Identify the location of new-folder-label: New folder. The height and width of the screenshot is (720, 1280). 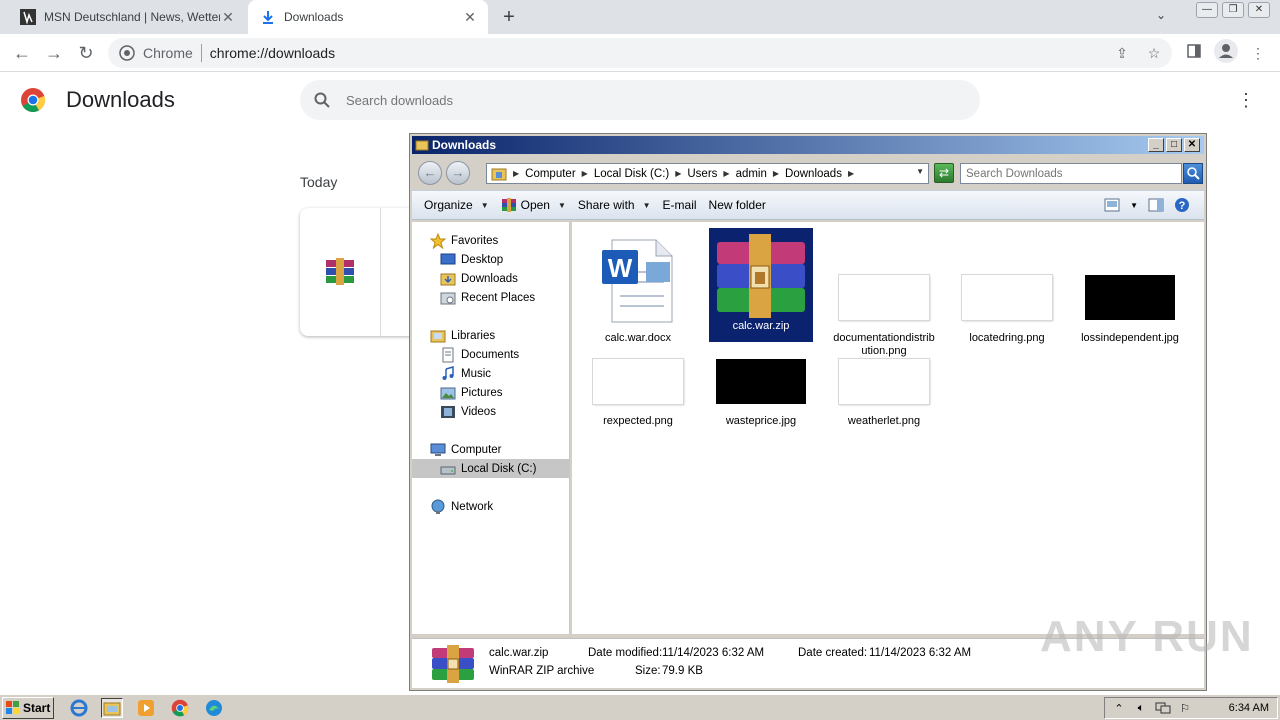
(737, 205).